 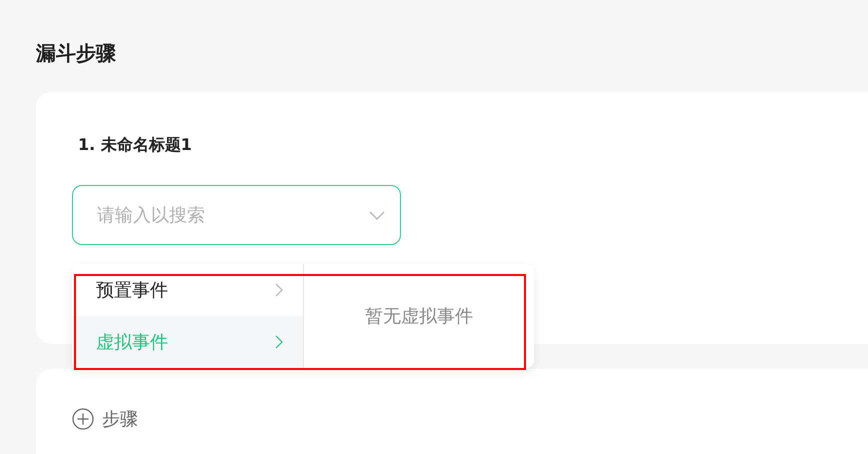 I want to click on plus-circle-icon, so click(x=83, y=419).